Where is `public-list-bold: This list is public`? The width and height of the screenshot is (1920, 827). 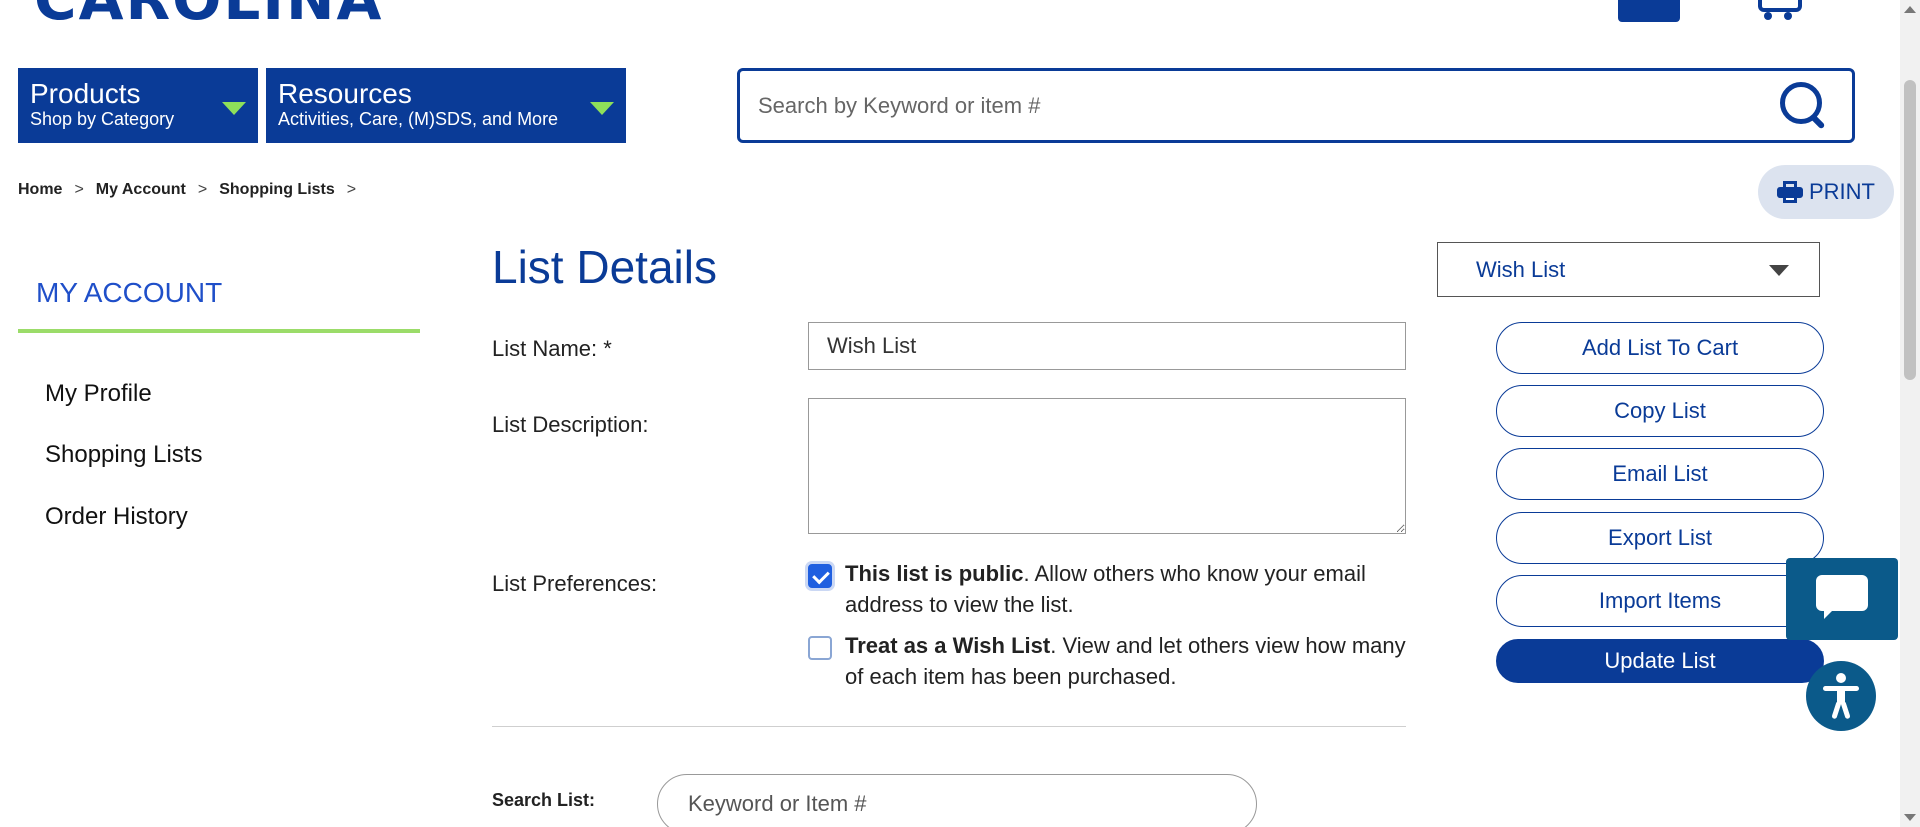
public-list-bold: This list is public is located at coordinates (934, 573).